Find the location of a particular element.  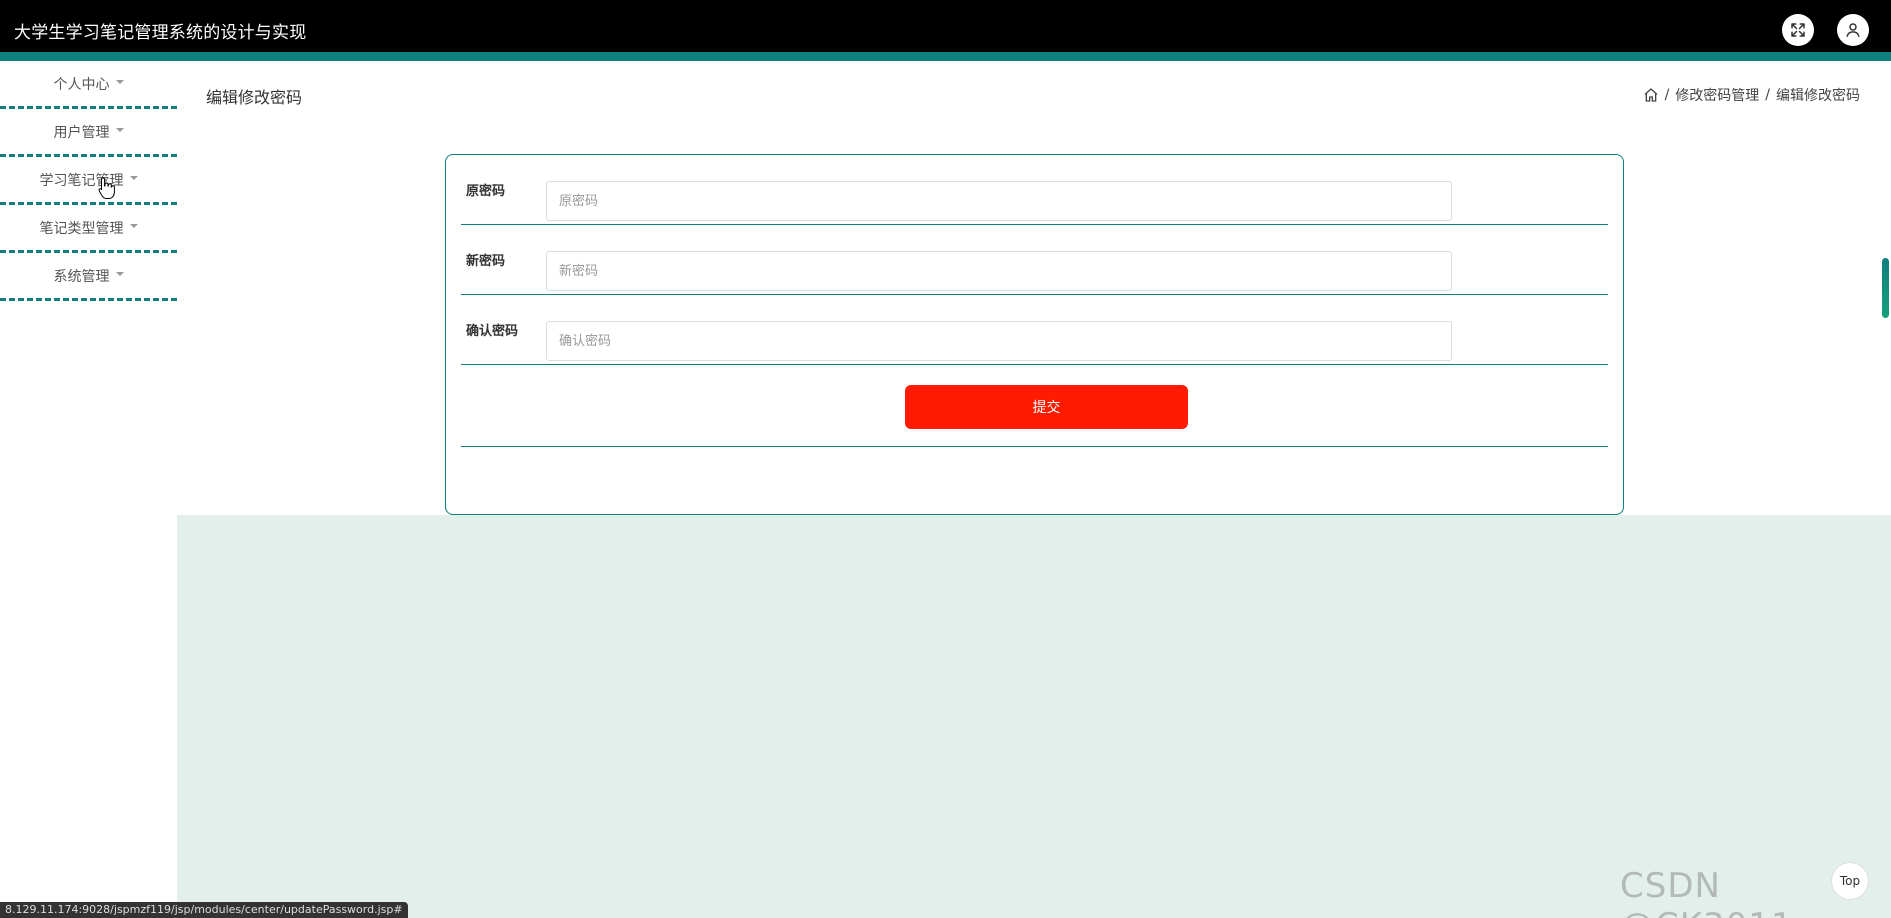

sidebar-item-personal-center: 个人中心 is located at coordinates (88, 85).